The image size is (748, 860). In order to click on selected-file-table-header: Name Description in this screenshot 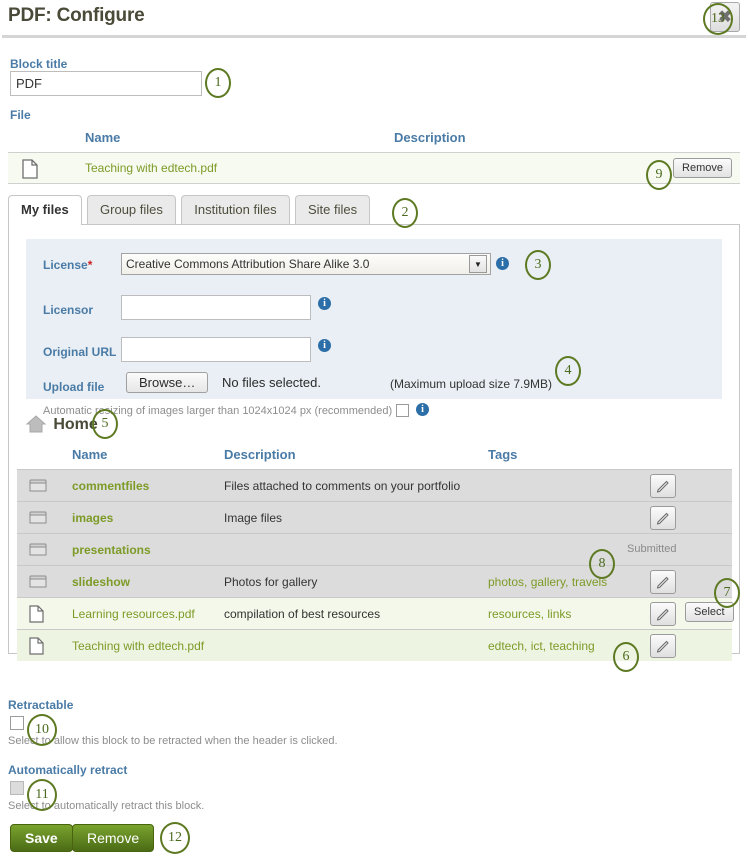, I will do `click(374, 141)`.